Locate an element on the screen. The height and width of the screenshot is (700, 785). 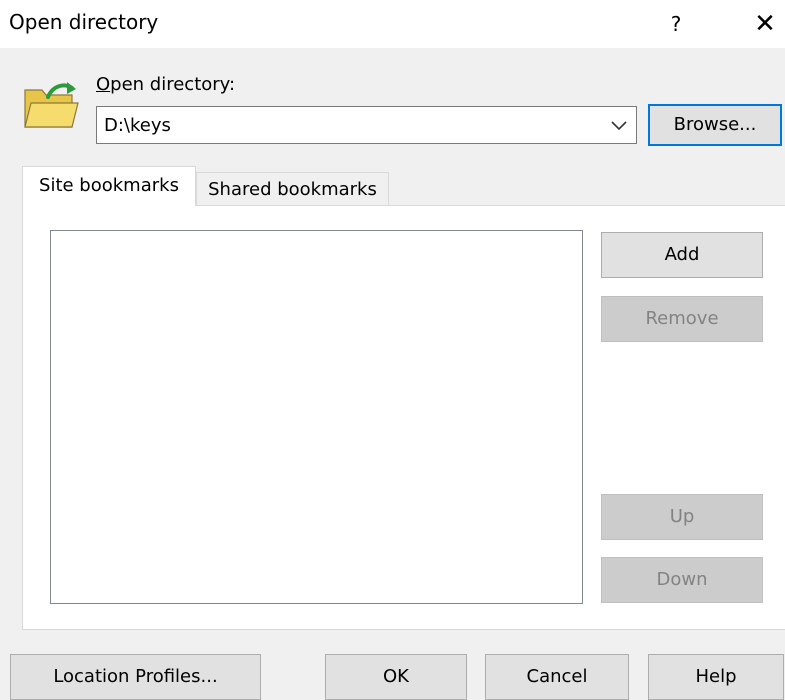
open-folder-icon is located at coordinates (51, 105).